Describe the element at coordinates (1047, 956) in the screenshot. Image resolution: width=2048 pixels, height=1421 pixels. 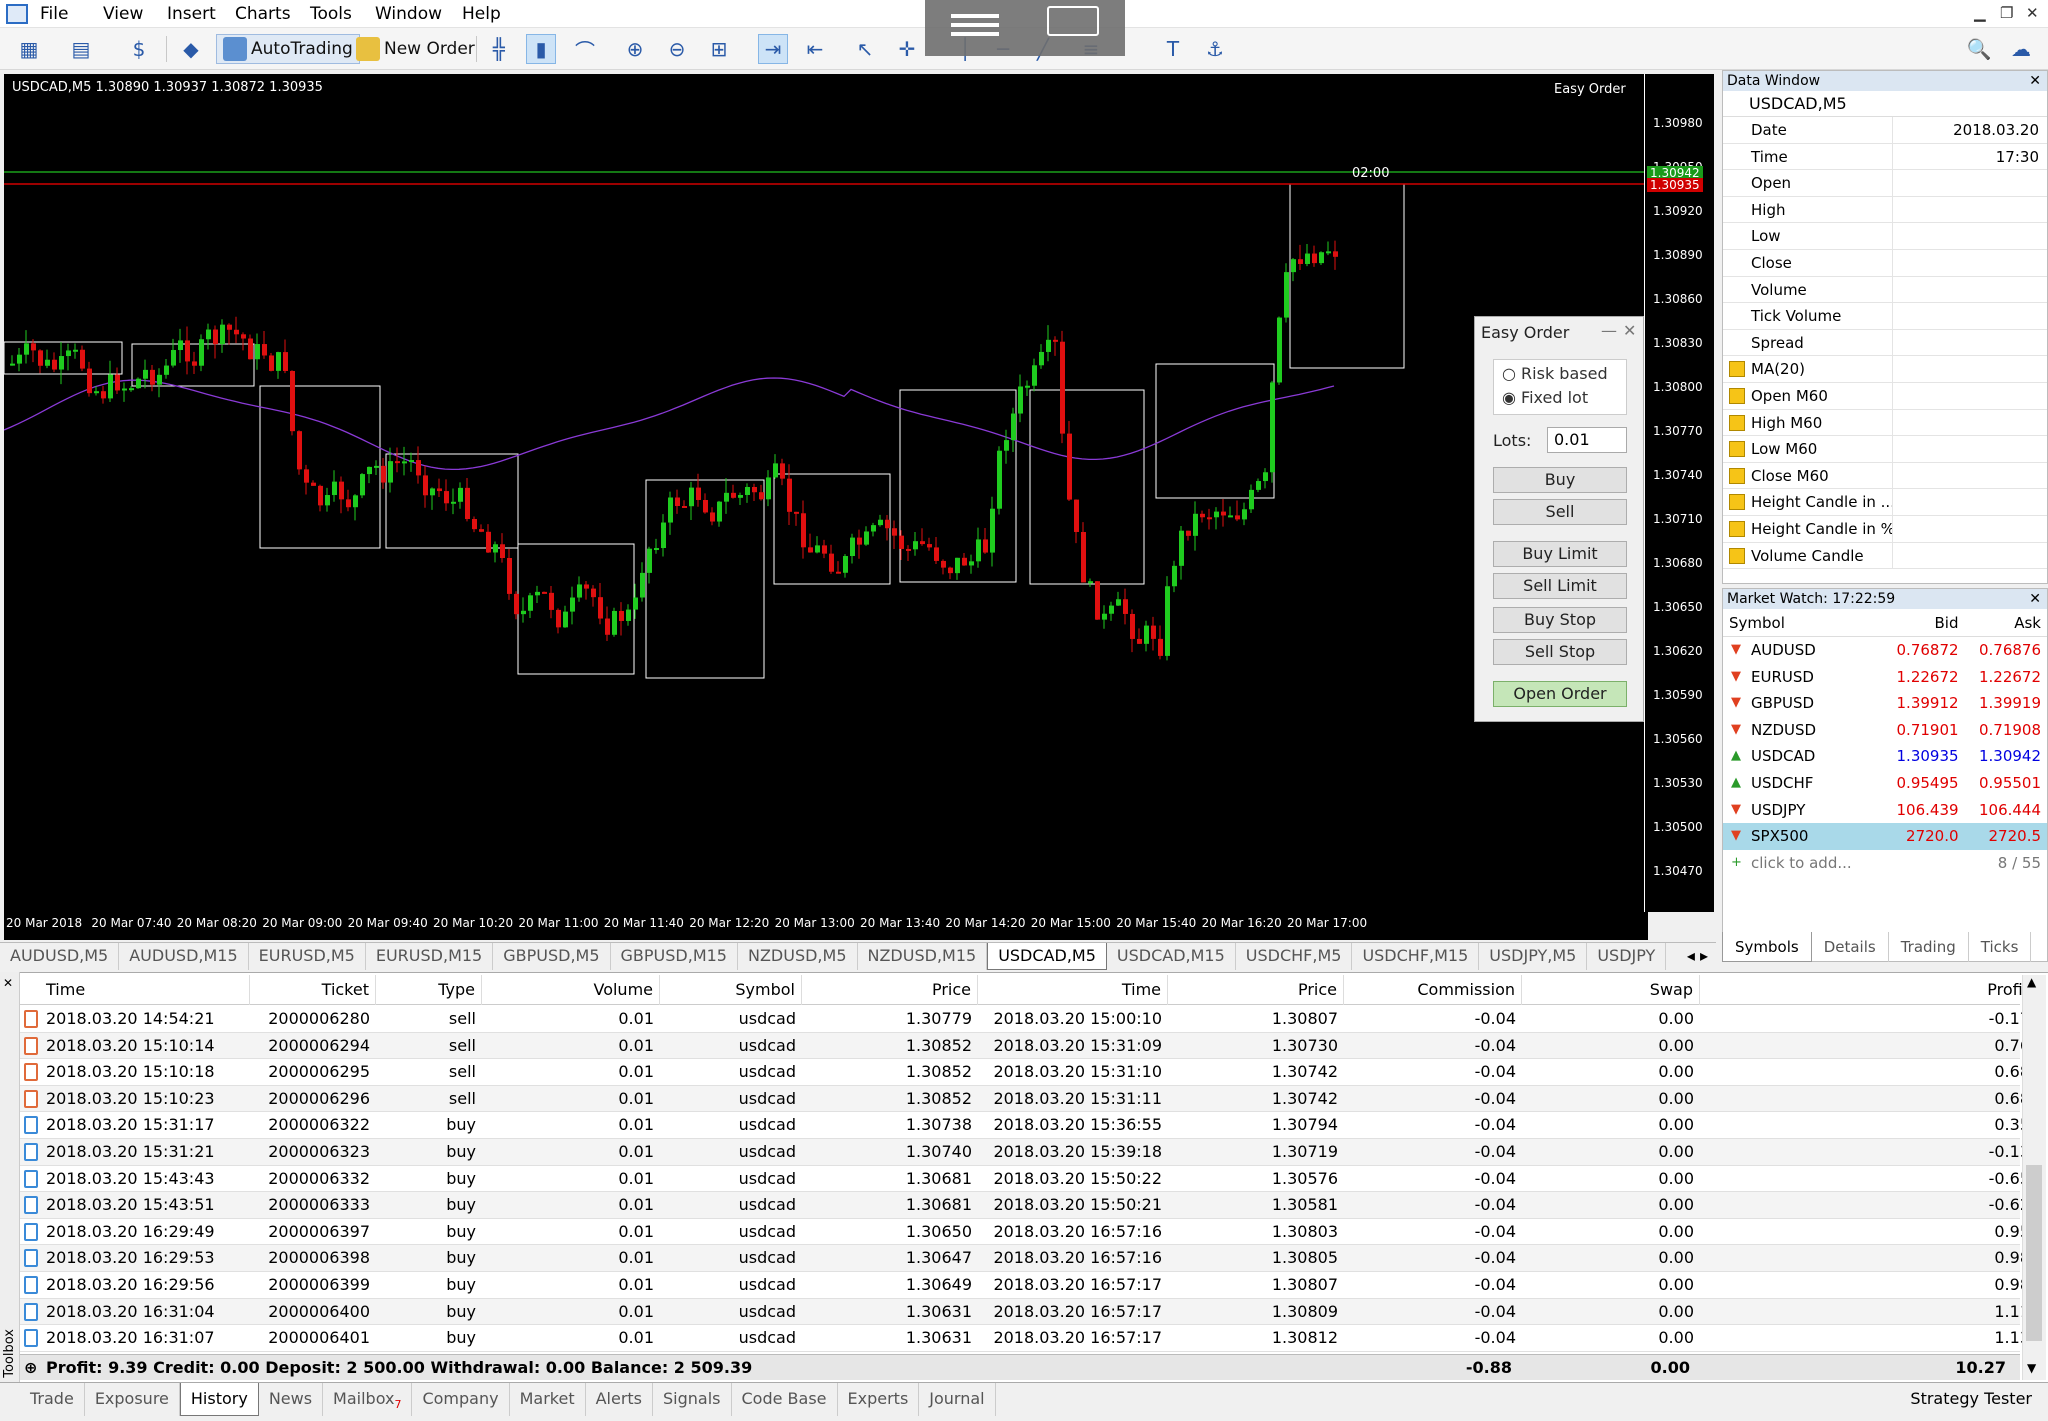
I see `chart-tab-usdcad-m5: USDCAD,M5` at that location.